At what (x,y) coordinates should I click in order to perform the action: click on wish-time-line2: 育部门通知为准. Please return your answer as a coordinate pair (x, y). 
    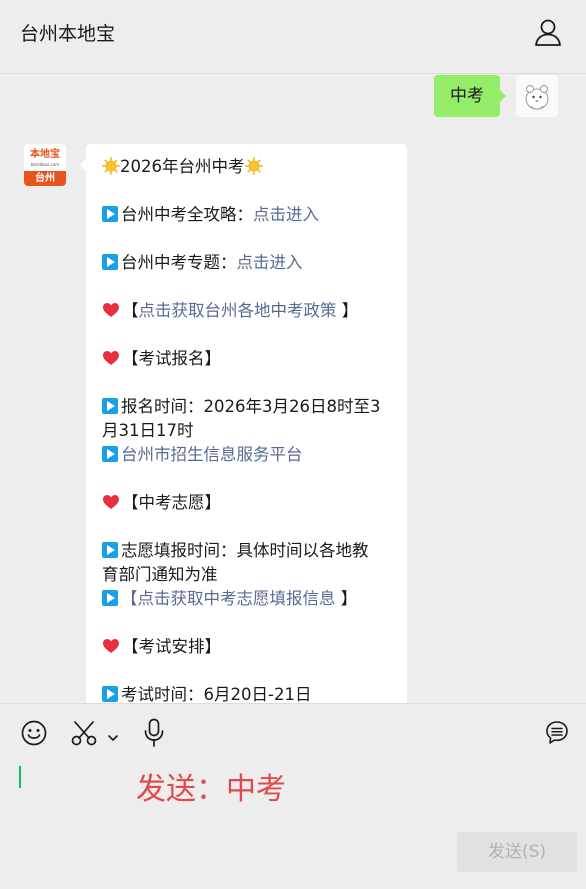
    Looking at the image, I should click on (160, 574).